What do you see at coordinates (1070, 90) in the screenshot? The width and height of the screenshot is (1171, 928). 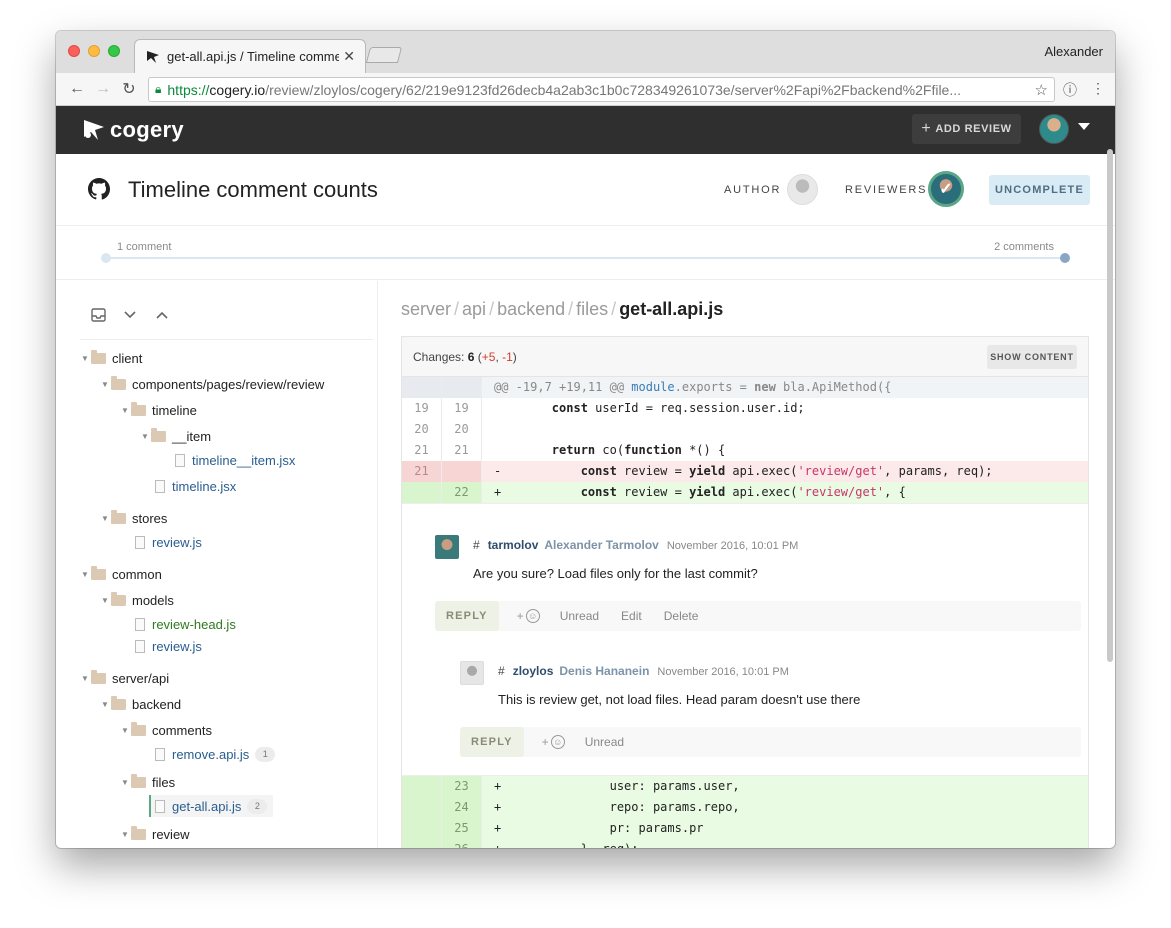 I see `info-icon: ⓘ` at bounding box center [1070, 90].